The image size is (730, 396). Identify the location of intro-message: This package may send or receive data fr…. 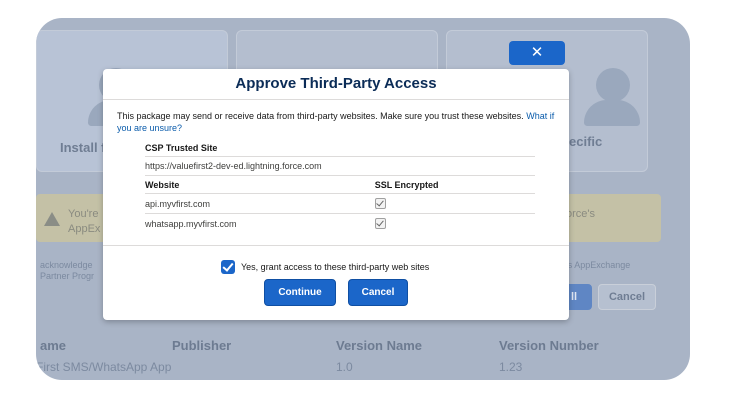
(320, 116).